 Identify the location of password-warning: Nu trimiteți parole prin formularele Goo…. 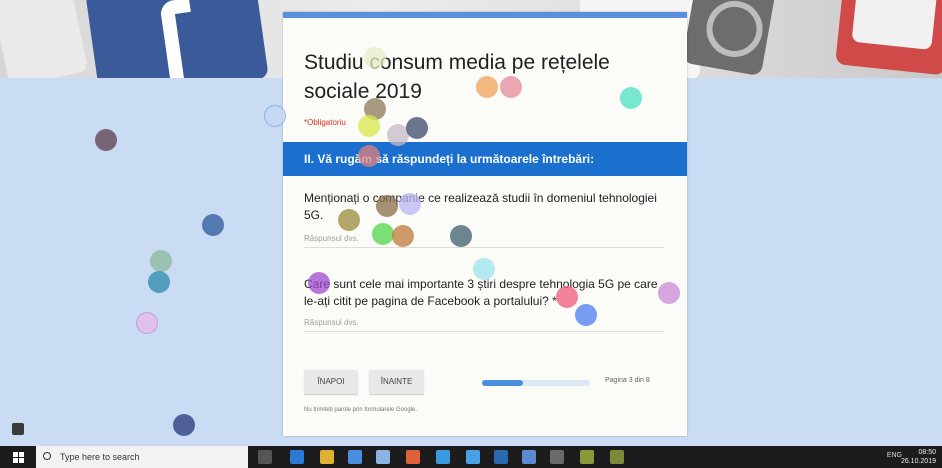
(361, 410).